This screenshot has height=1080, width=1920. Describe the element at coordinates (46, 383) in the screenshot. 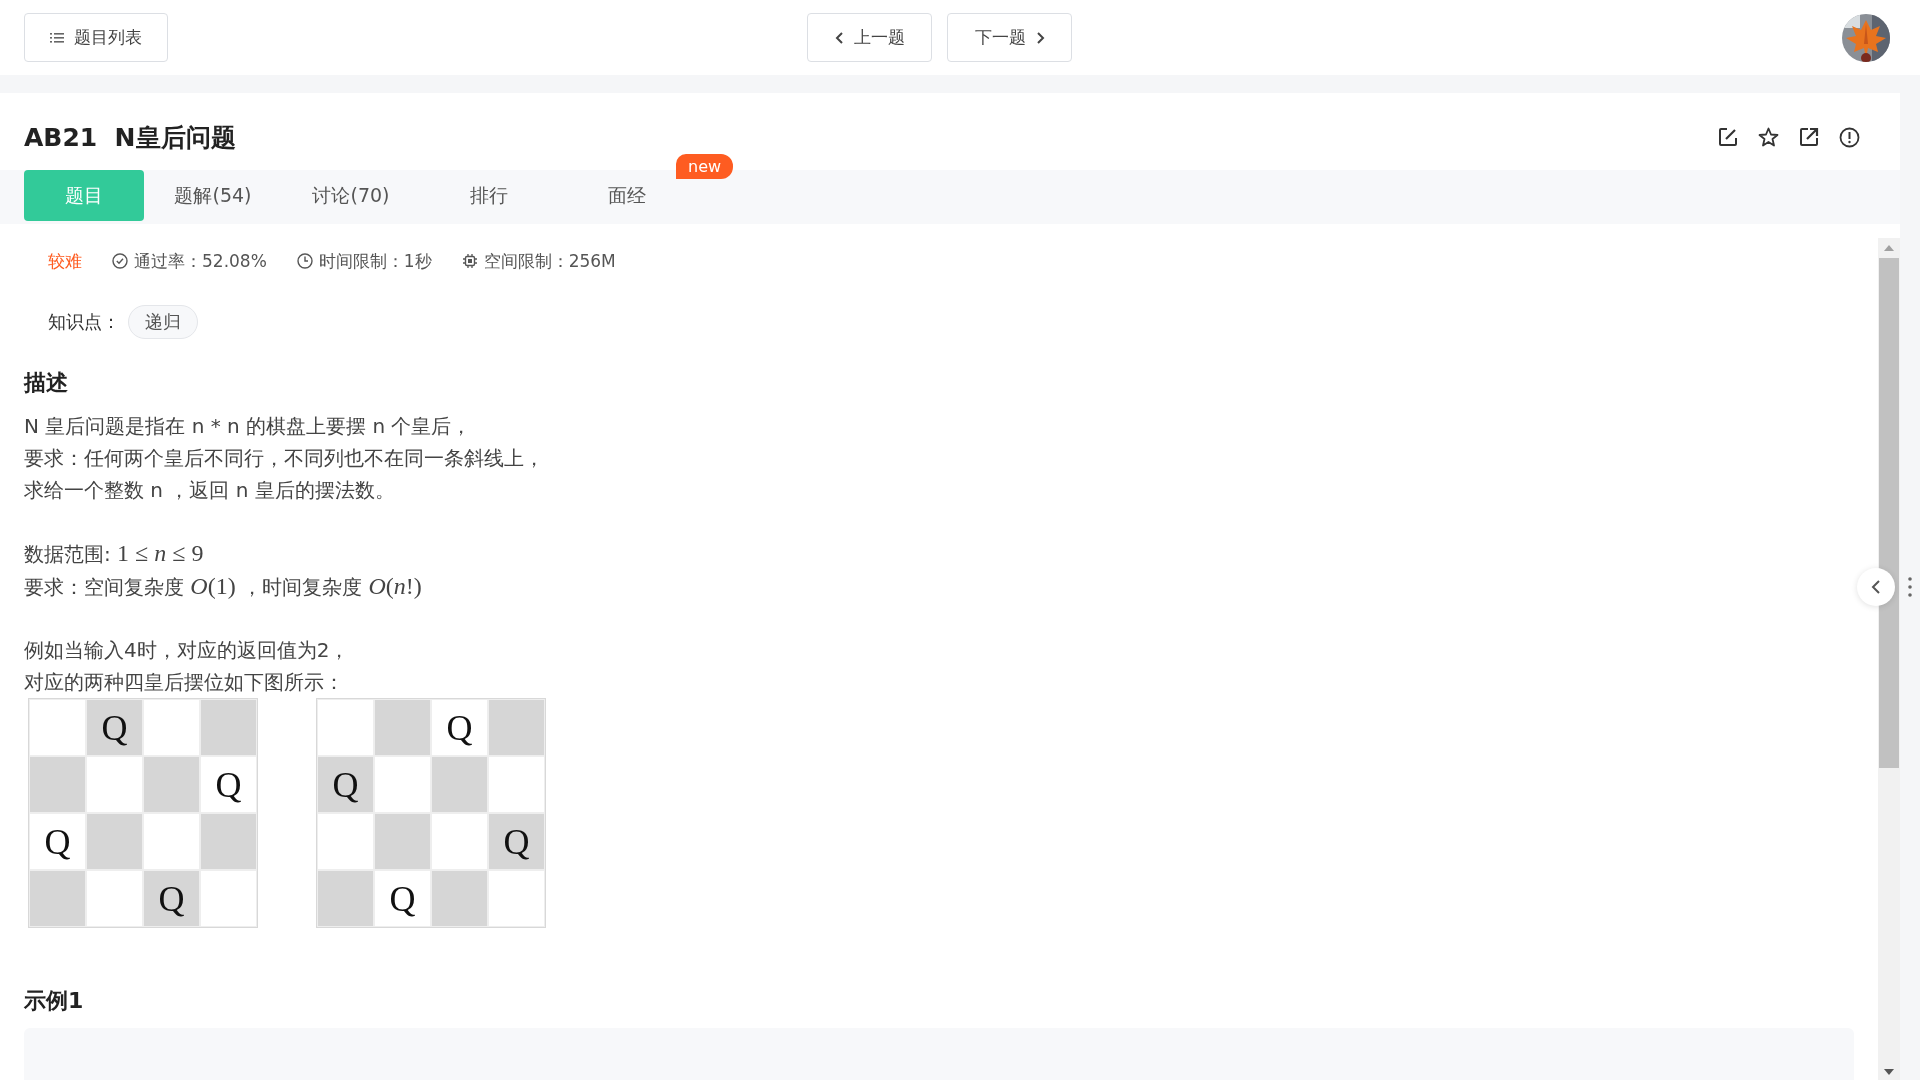

I see `section-heading: 描述` at that location.